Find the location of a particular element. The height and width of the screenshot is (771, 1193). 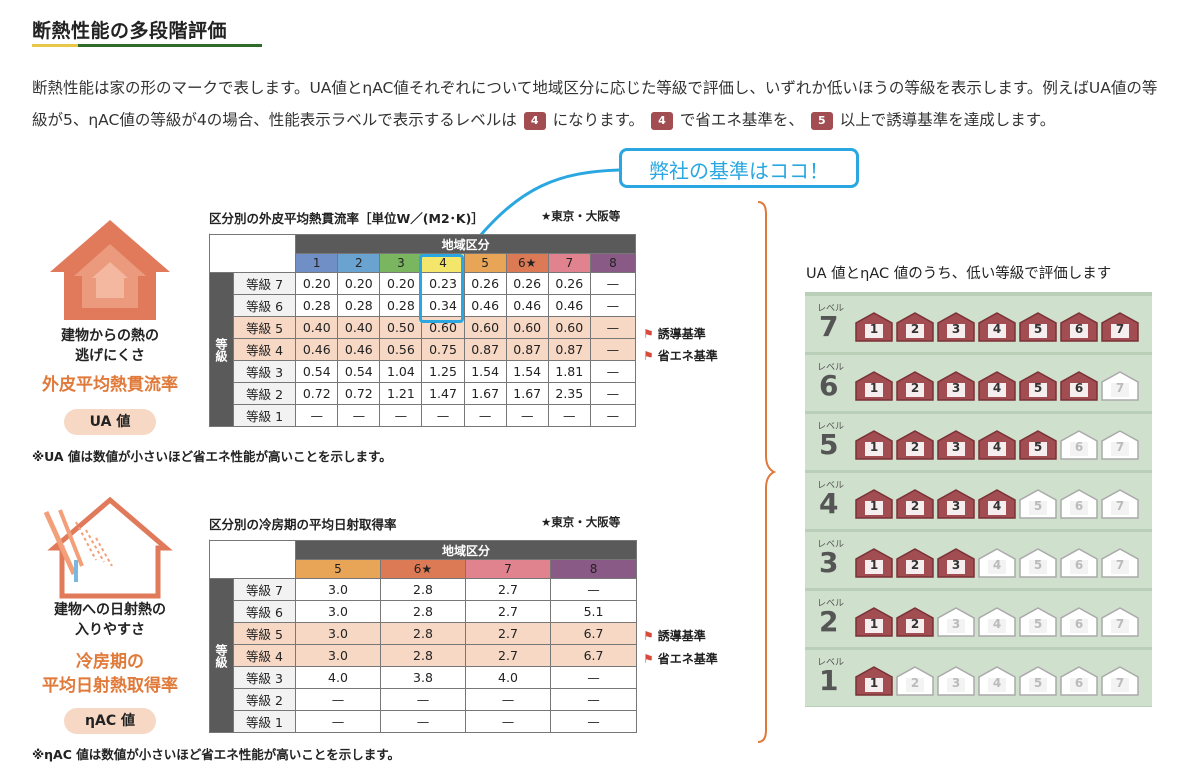

level-number: 1 is located at coordinates (829, 680).